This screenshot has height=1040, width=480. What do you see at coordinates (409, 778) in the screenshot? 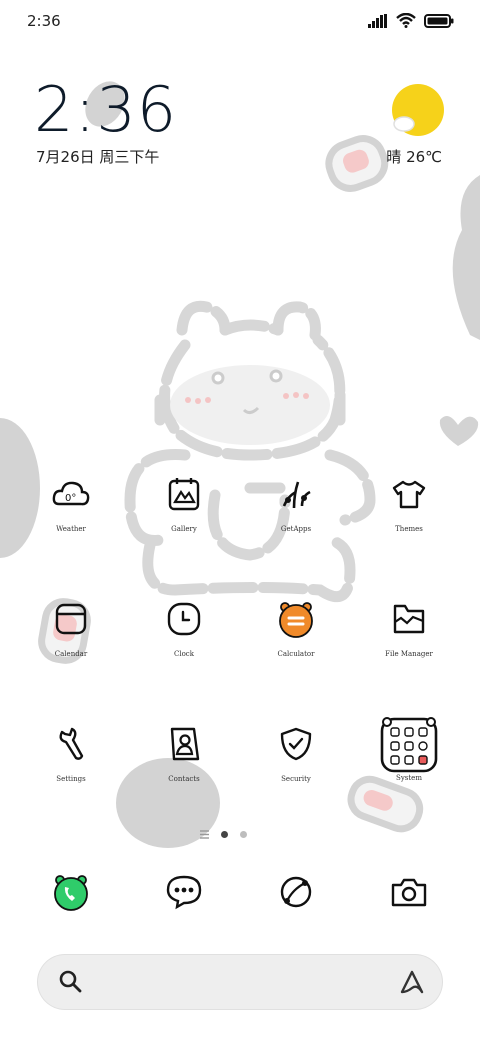
I see `app-label: System` at bounding box center [409, 778].